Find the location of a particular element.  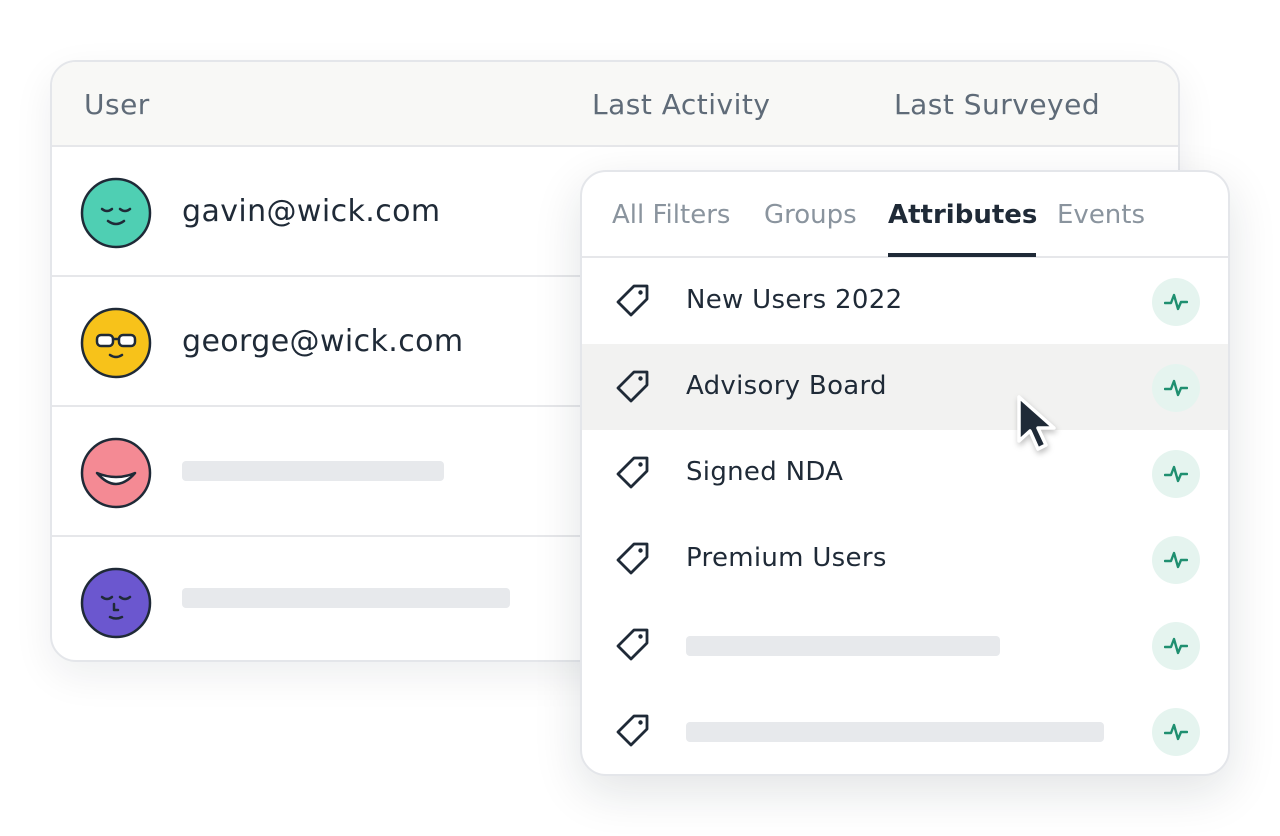

column-header-last-activity: Last Activity is located at coordinates (681, 104).